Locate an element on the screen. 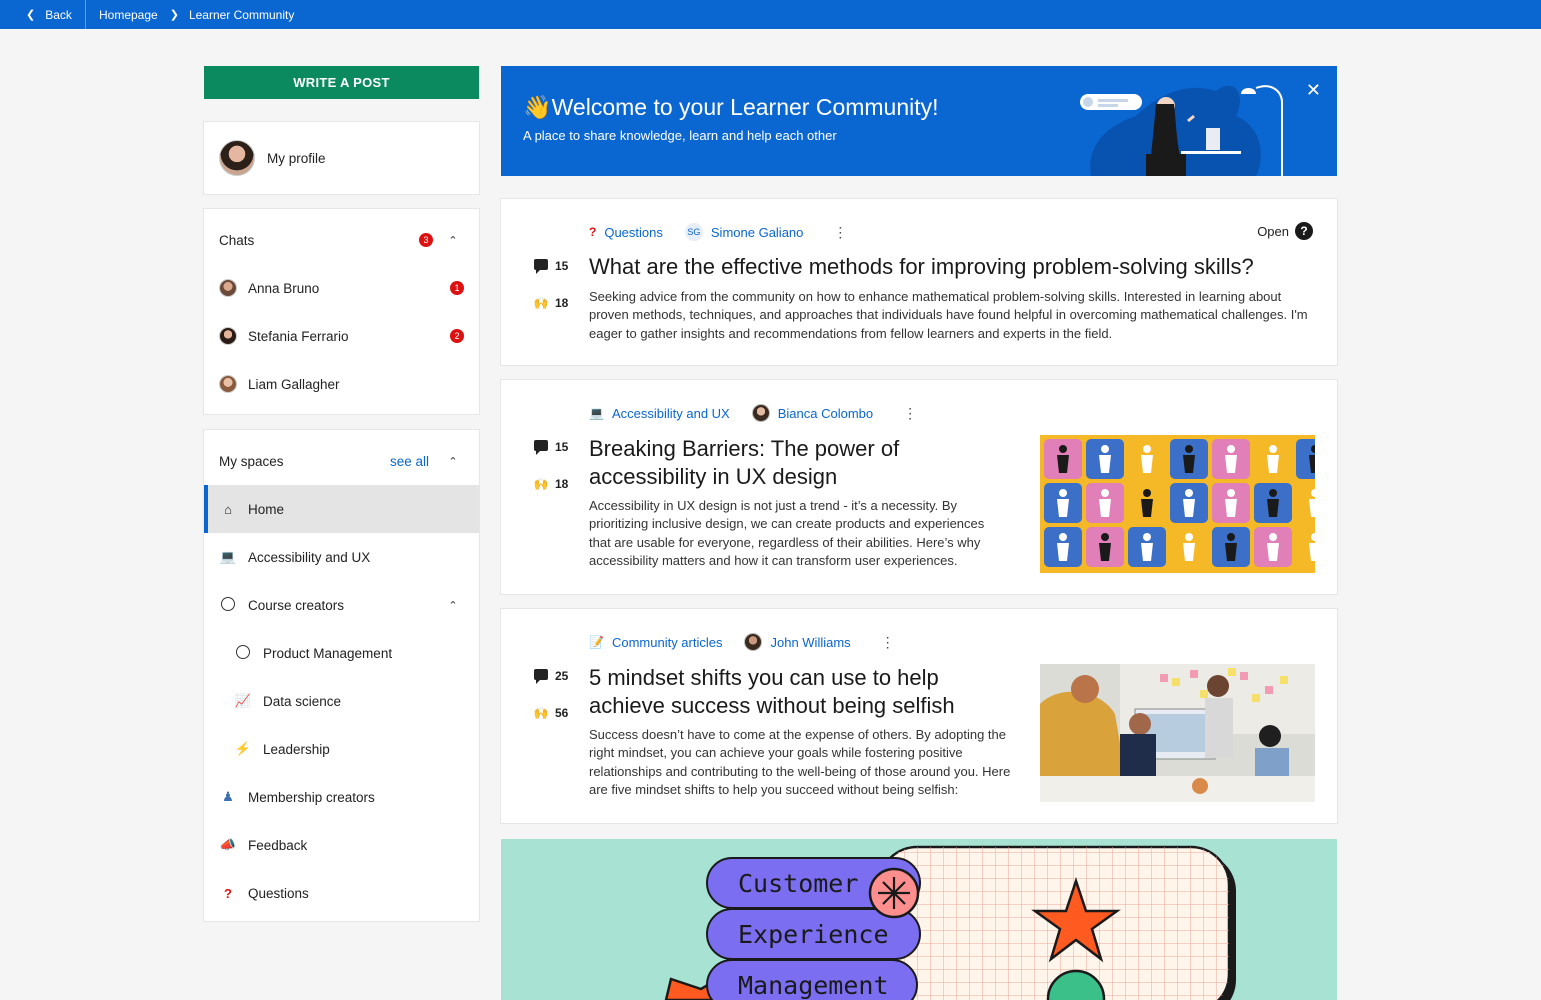 Image resolution: width=1541 pixels, height=1000 pixels. banner-illustration is located at coordinates (1181, 130).